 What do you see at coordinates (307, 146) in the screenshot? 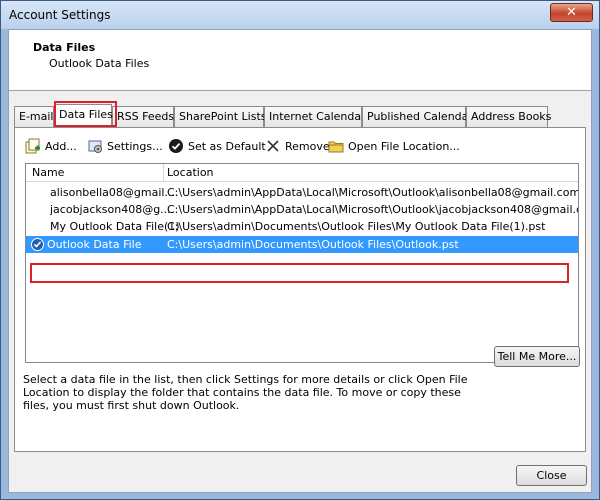
I see `remove-button-label: Remove` at bounding box center [307, 146].